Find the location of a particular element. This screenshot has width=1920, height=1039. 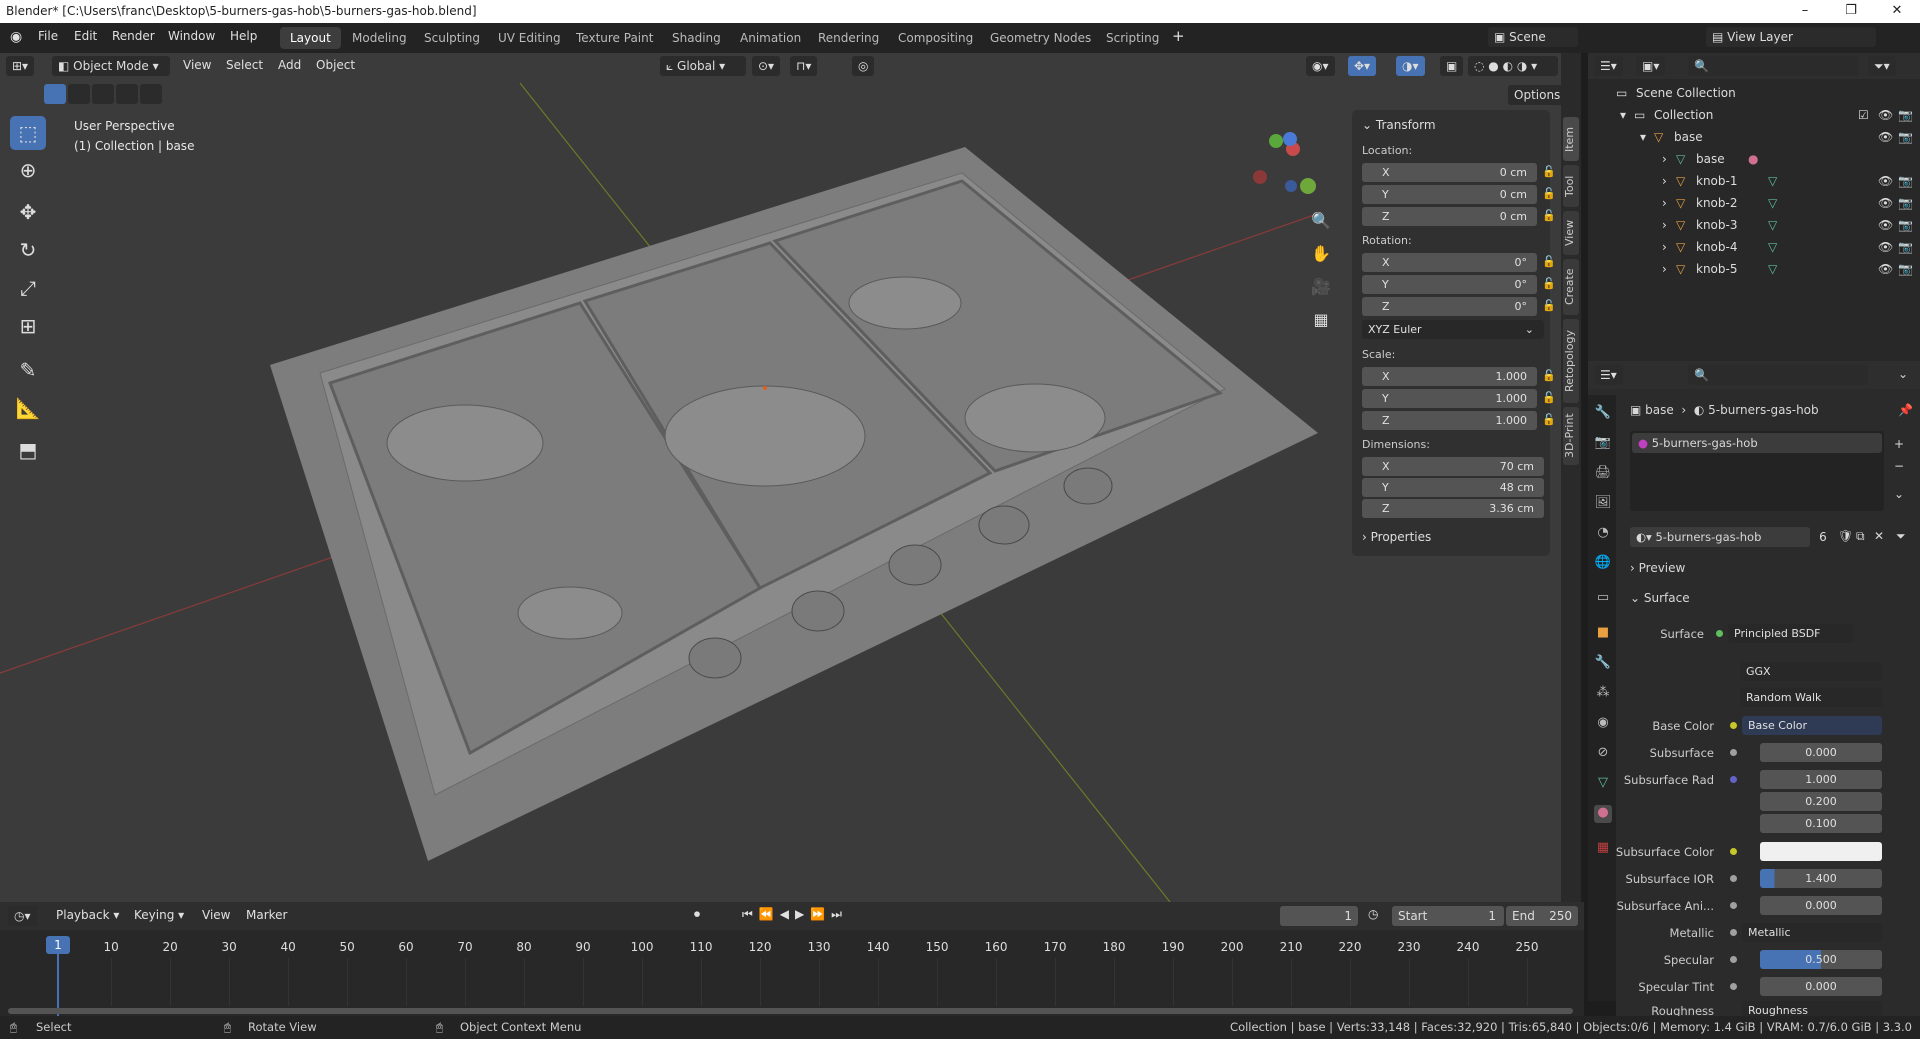

material-slot: ● 5-burners-gas-hob is located at coordinates (1757, 443).